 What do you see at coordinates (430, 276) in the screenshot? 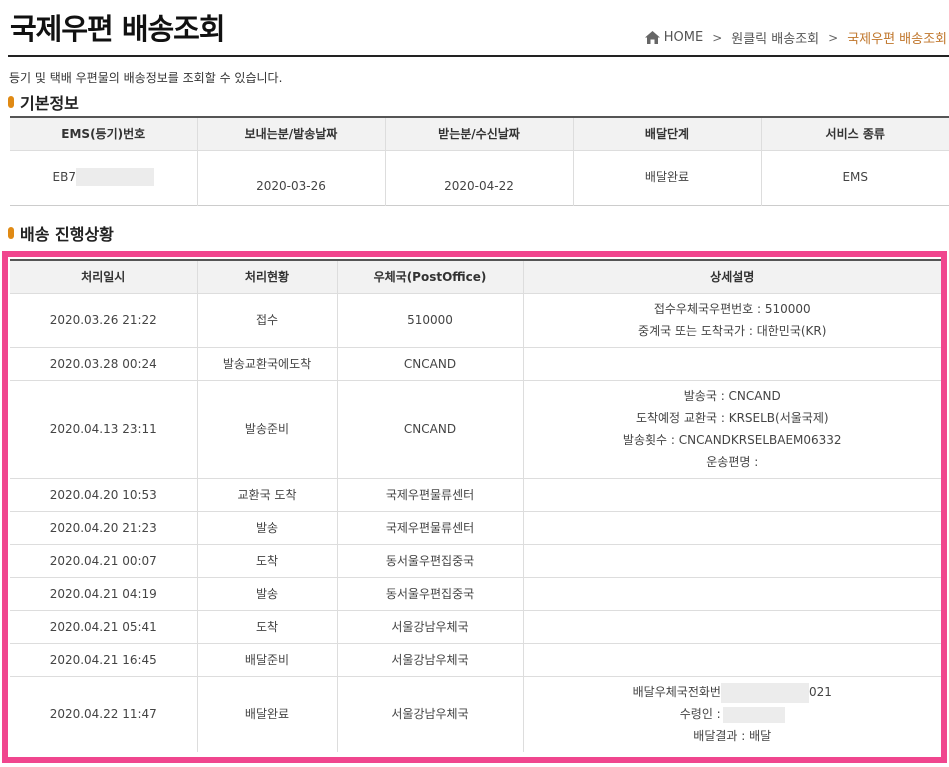
I see `column-header: 우체국(PostOffice)` at bounding box center [430, 276].